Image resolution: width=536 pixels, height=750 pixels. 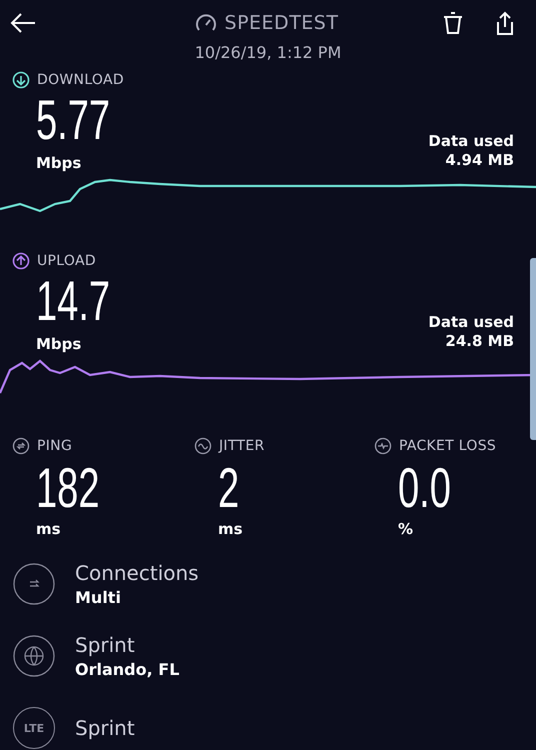 I want to click on detail-subtitle: Multi, so click(x=98, y=597).